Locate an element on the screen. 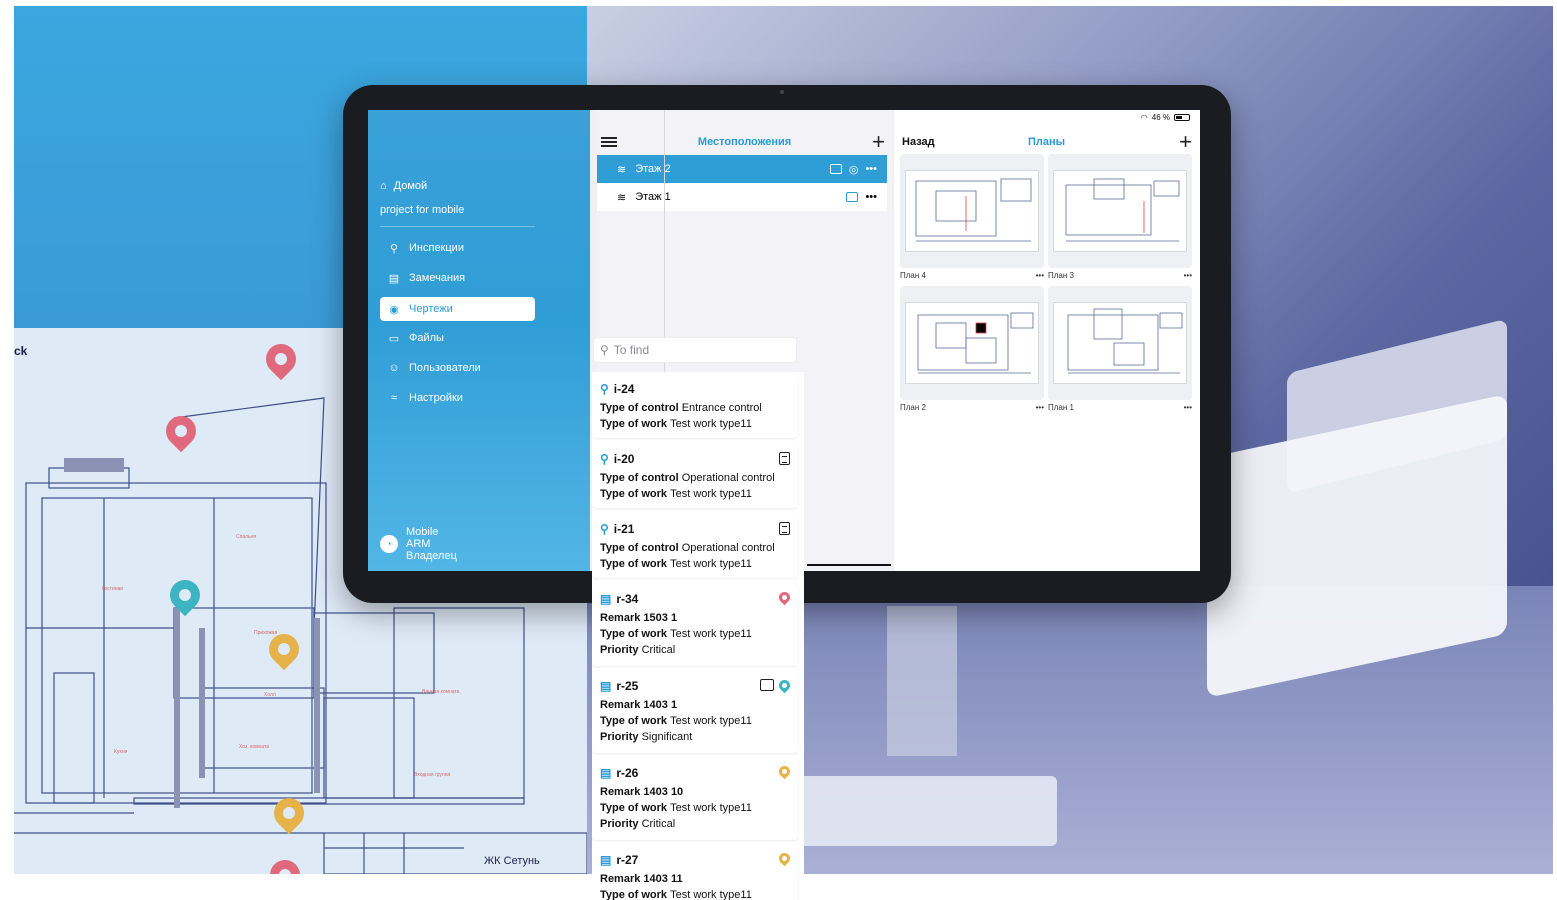 This screenshot has width=1557, height=900. pin-icon: ◉ is located at coordinates (394, 309).